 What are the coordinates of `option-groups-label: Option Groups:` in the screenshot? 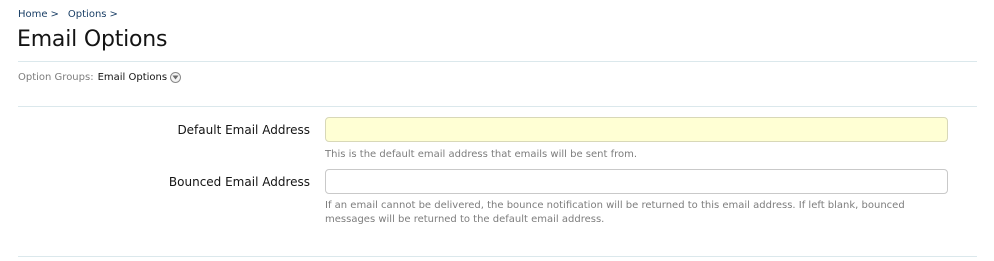 It's located at (56, 77).